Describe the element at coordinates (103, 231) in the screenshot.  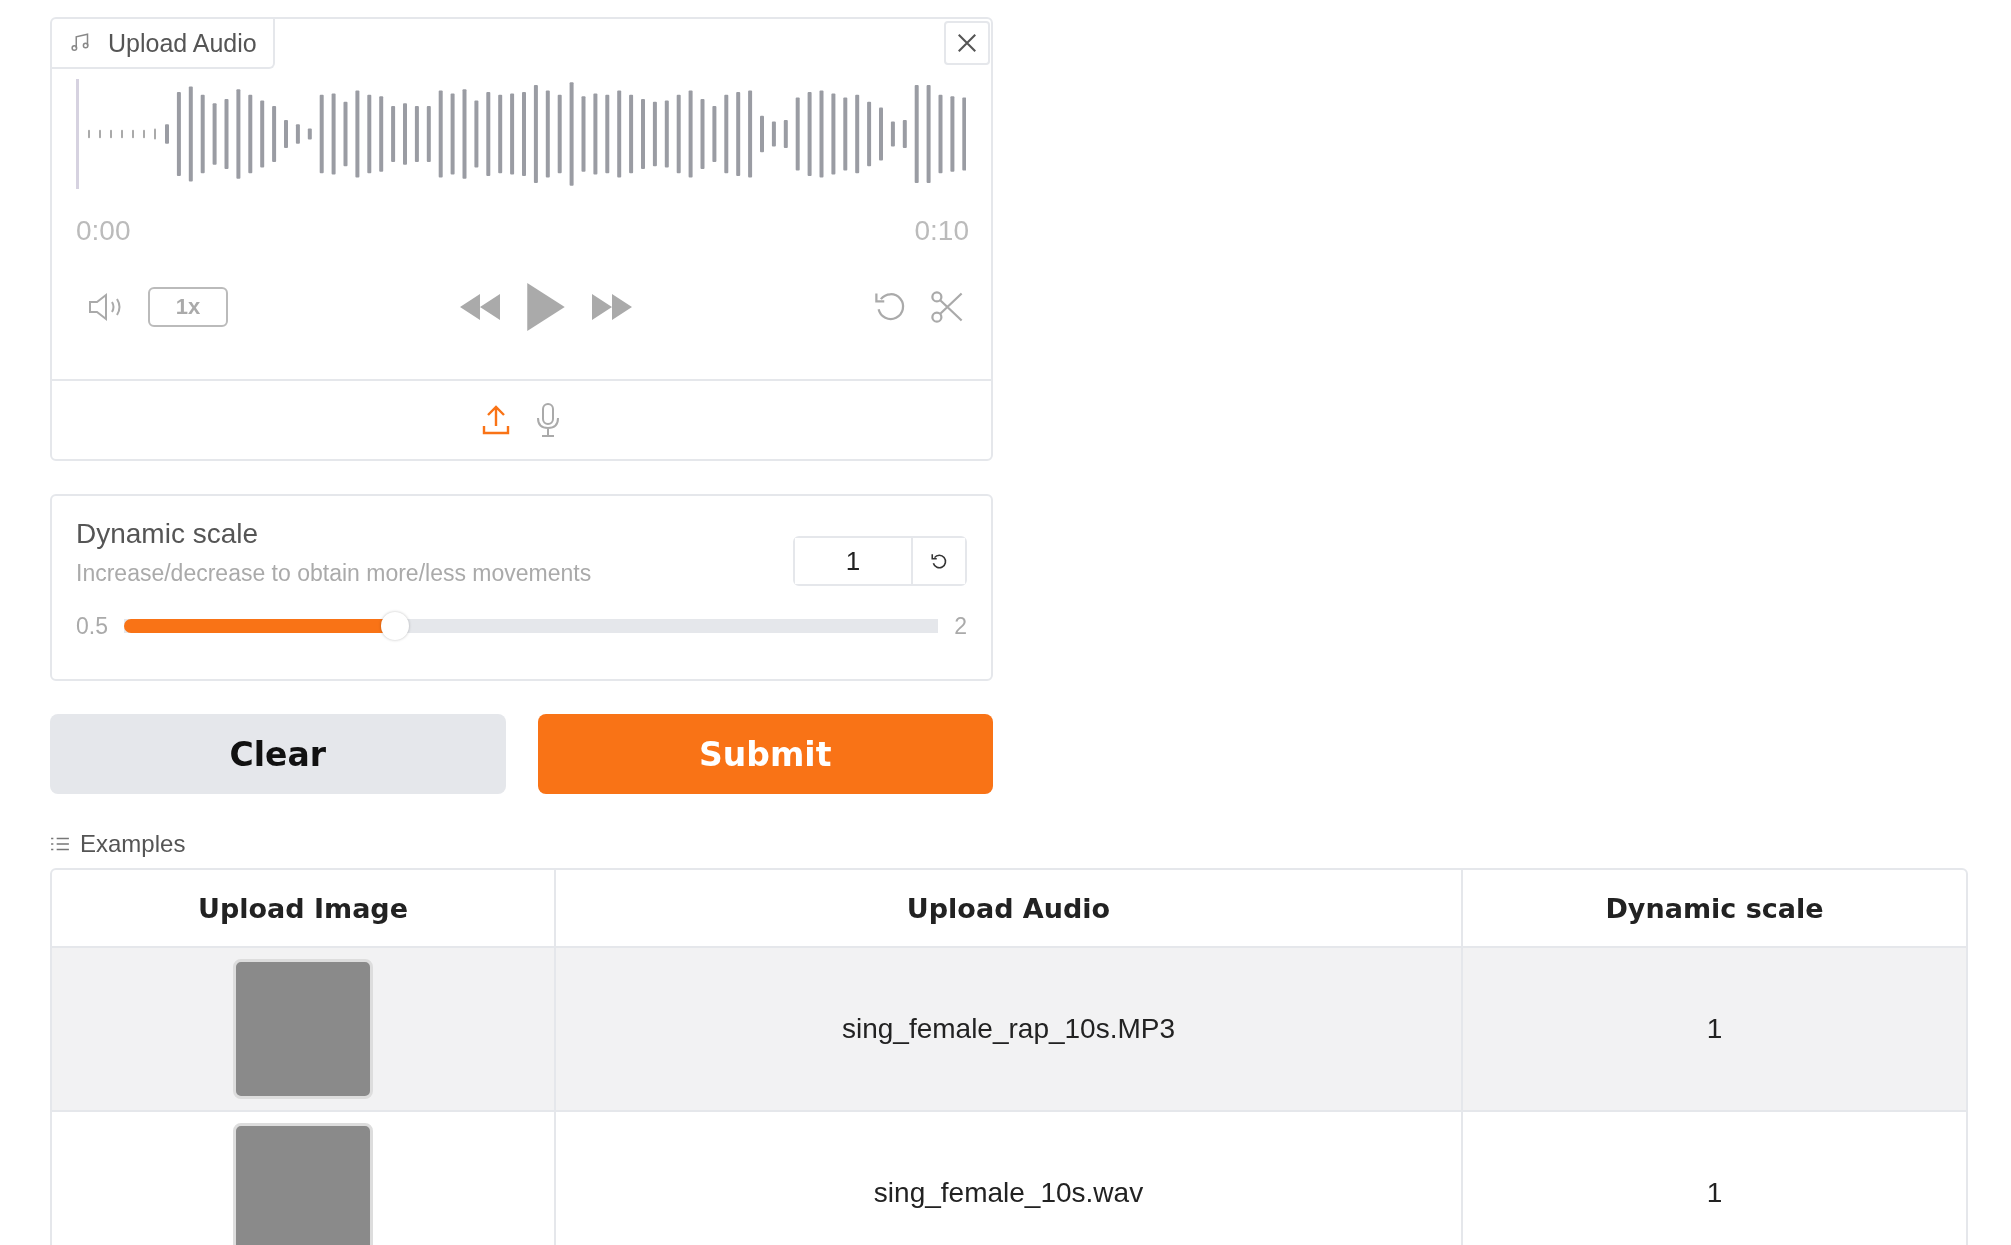
I see `current-time: 0:00` at that location.